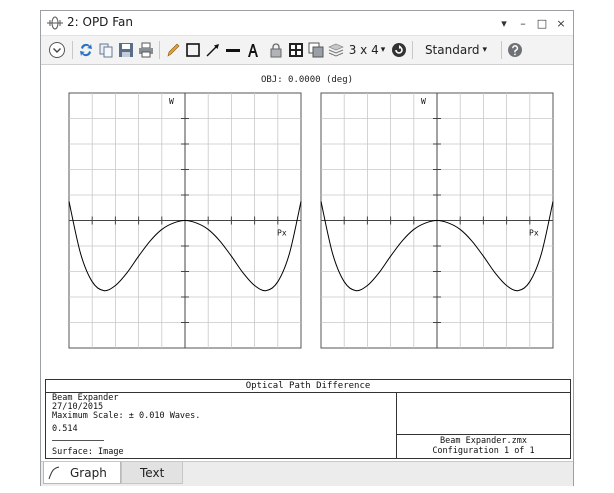  What do you see at coordinates (126, 50) in the screenshot?
I see `save-icon` at bounding box center [126, 50].